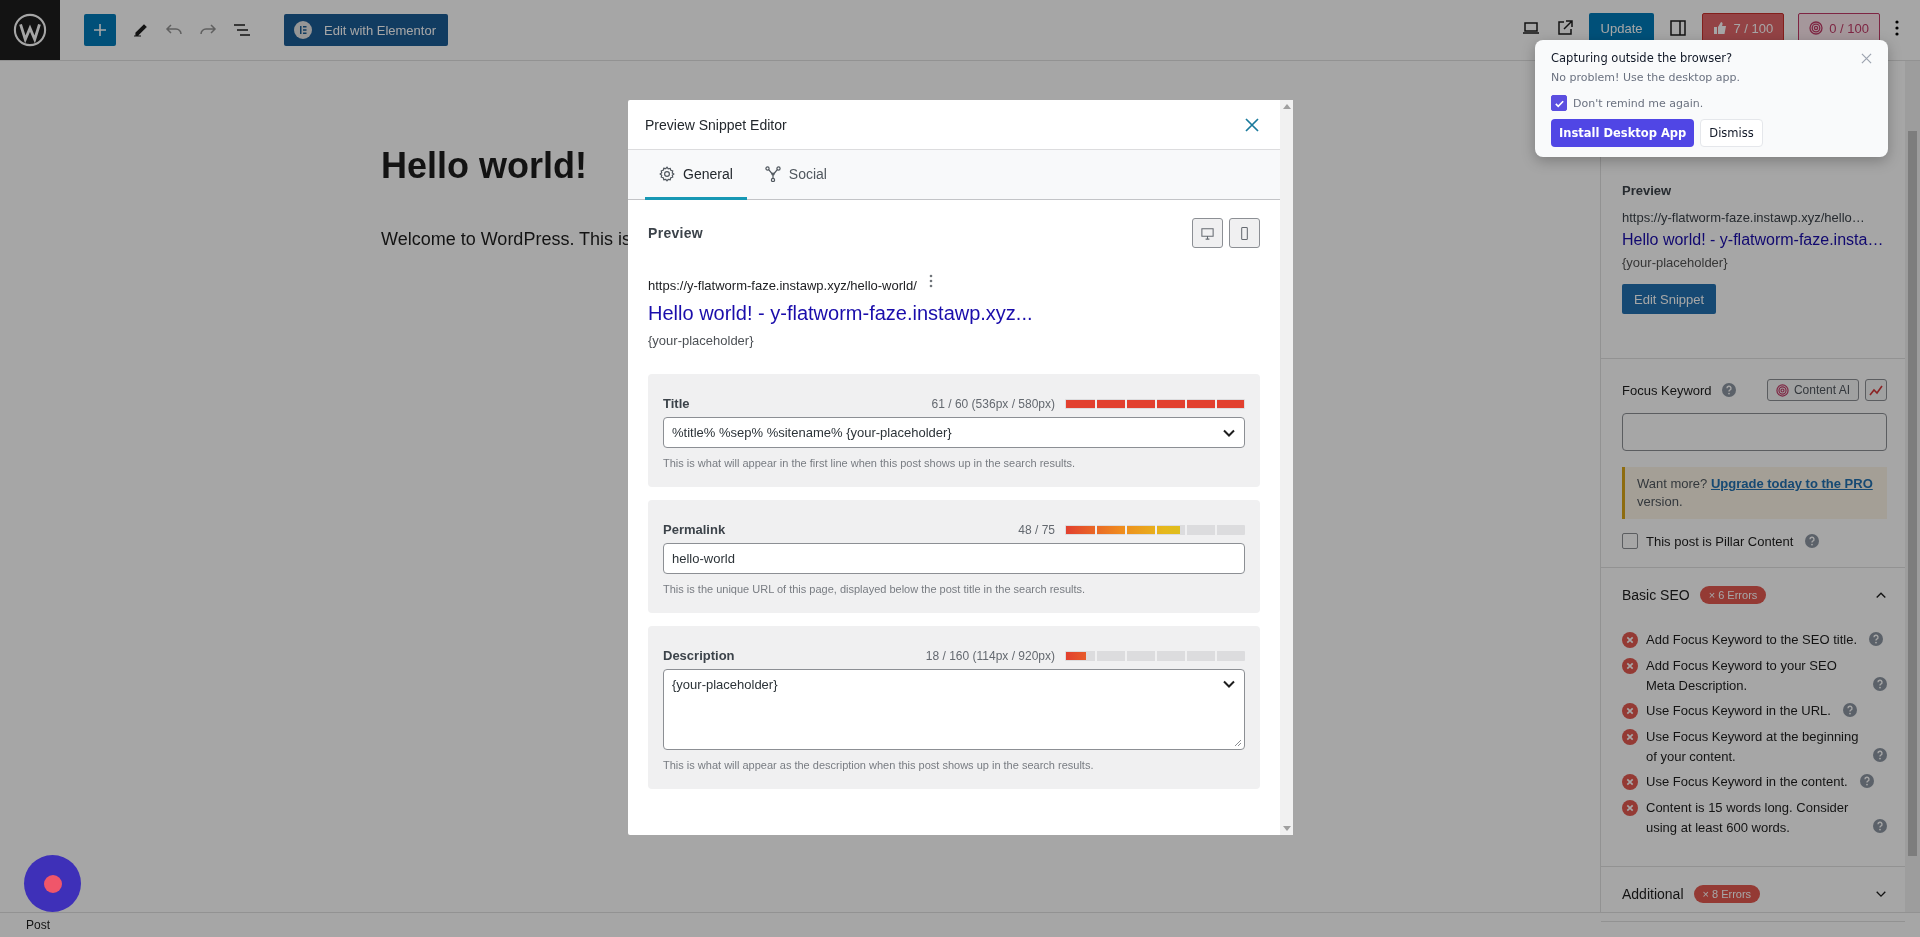 The width and height of the screenshot is (1920, 937). I want to click on desktop-icon, so click(1207, 233).